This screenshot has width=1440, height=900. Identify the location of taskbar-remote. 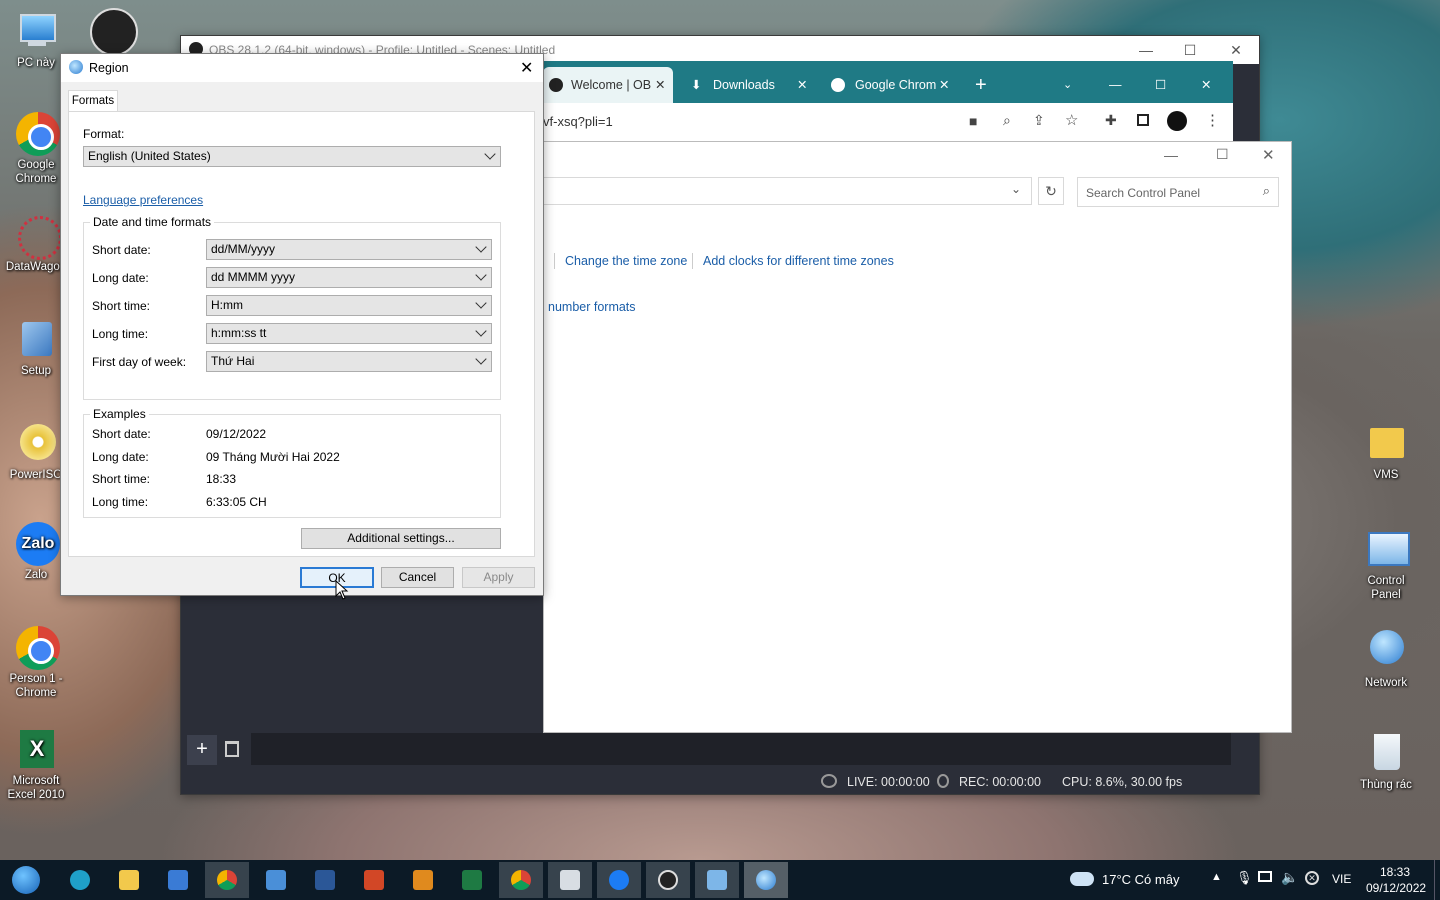
(276, 880).